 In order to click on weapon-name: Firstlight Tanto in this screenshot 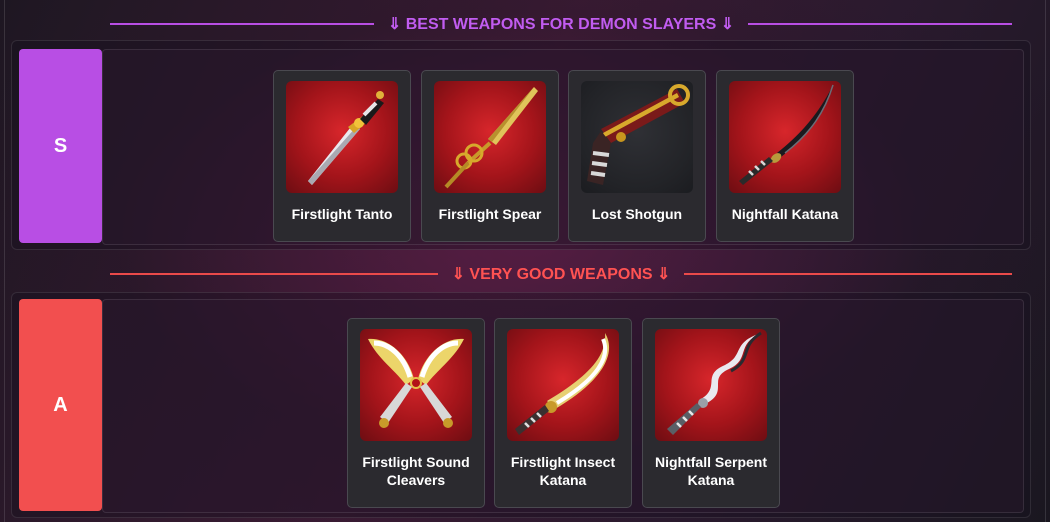, I will do `click(342, 214)`.